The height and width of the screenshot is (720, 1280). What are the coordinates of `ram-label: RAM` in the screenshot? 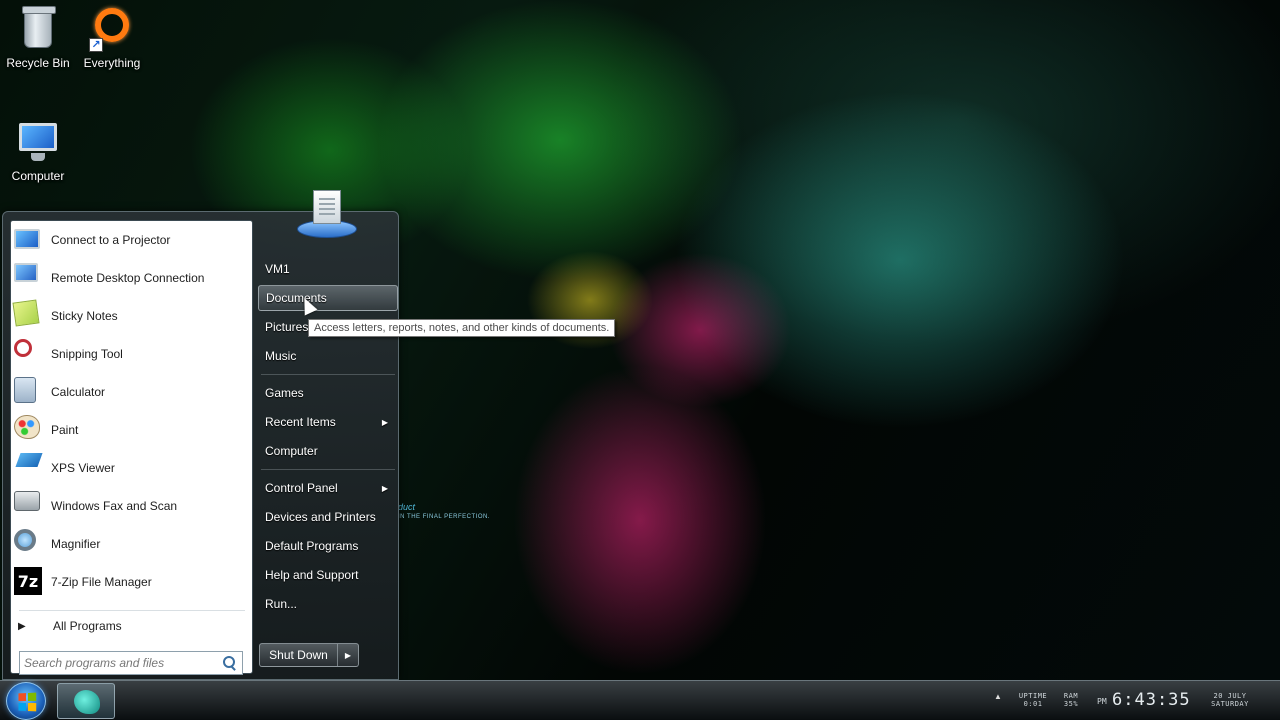 It's located at (1071, 696).